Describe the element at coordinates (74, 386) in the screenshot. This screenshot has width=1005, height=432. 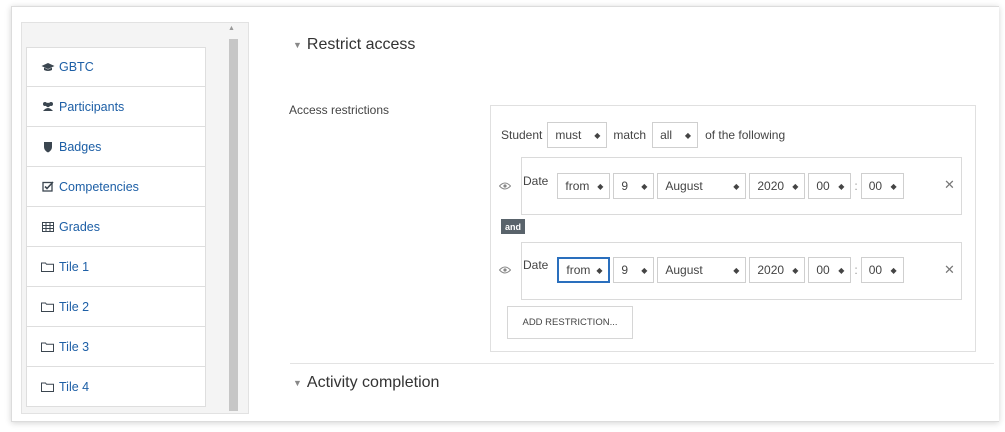
I see `nav-item-label: Tile 4` at that location.